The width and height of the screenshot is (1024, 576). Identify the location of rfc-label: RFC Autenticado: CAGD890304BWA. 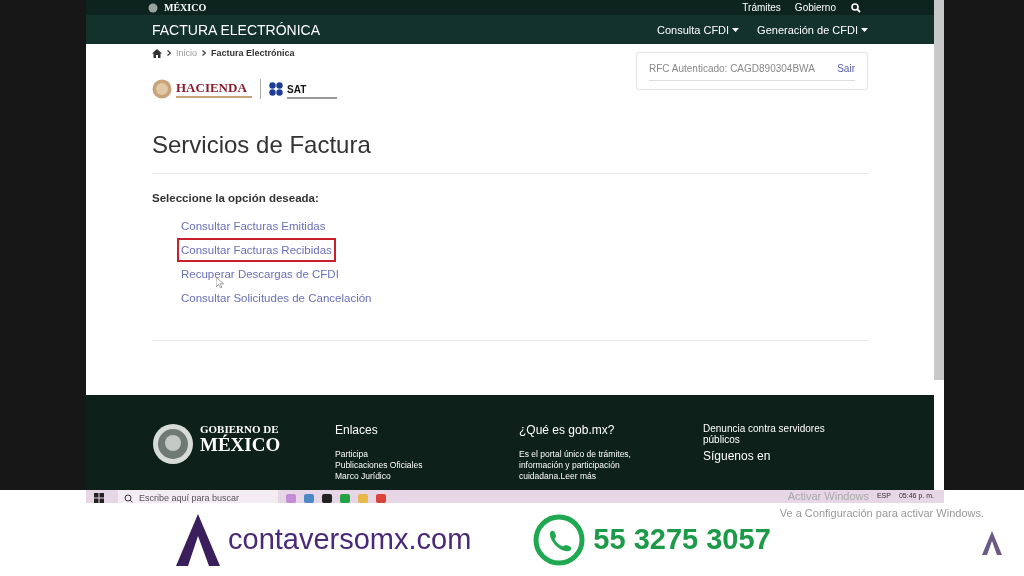
(732, 68).